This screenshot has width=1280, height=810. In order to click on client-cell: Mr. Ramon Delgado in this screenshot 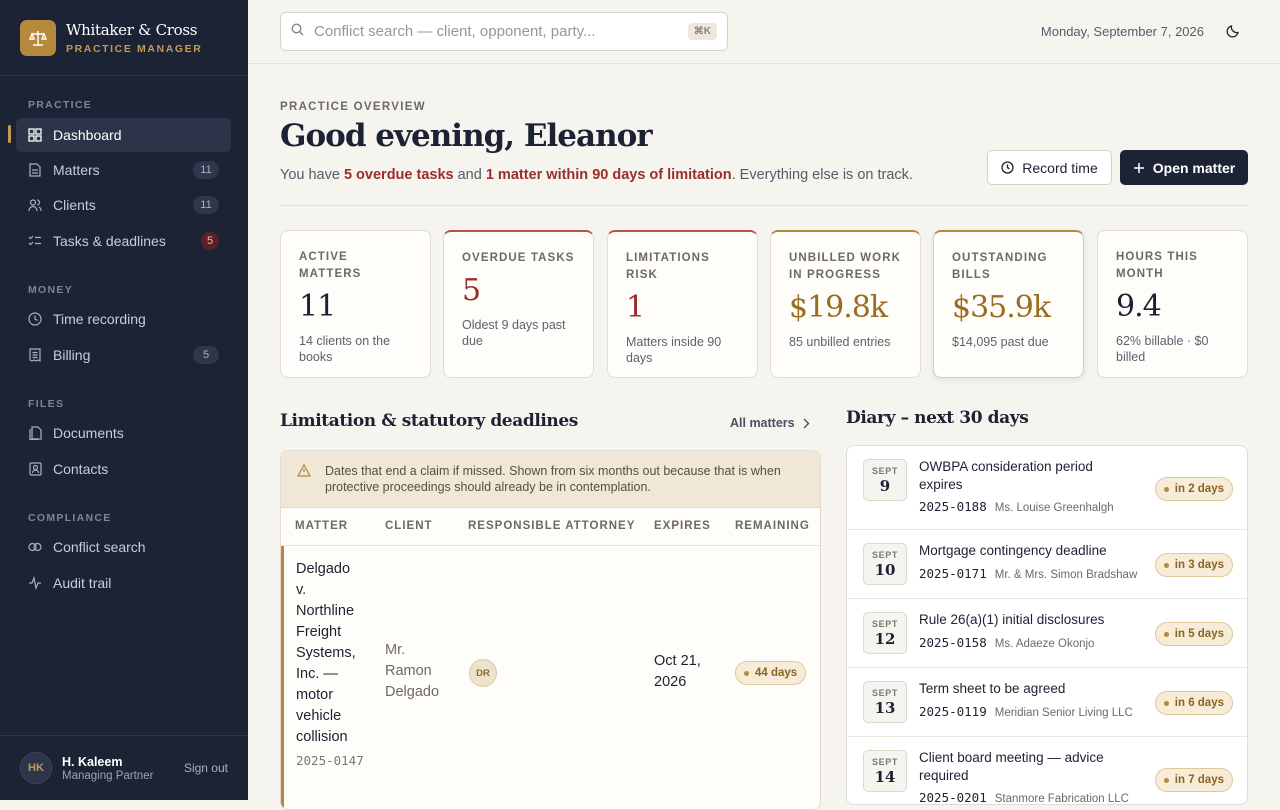, I will do `click(412, 671)`.